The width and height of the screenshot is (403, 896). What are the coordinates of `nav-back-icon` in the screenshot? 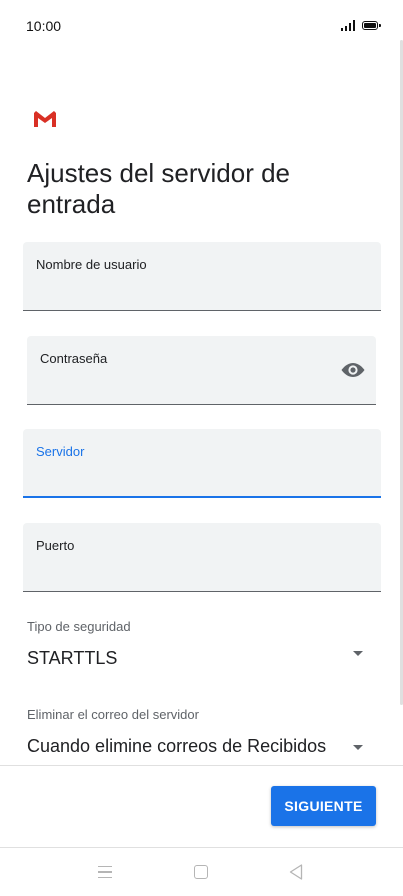 It's located at (296, 872).